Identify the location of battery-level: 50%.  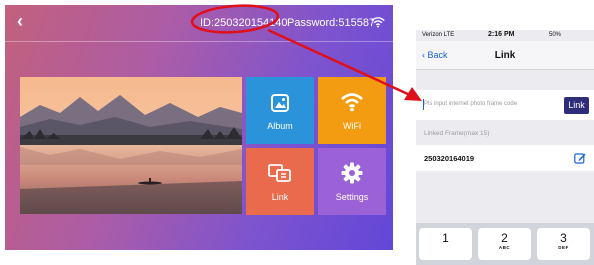
(555, 35).